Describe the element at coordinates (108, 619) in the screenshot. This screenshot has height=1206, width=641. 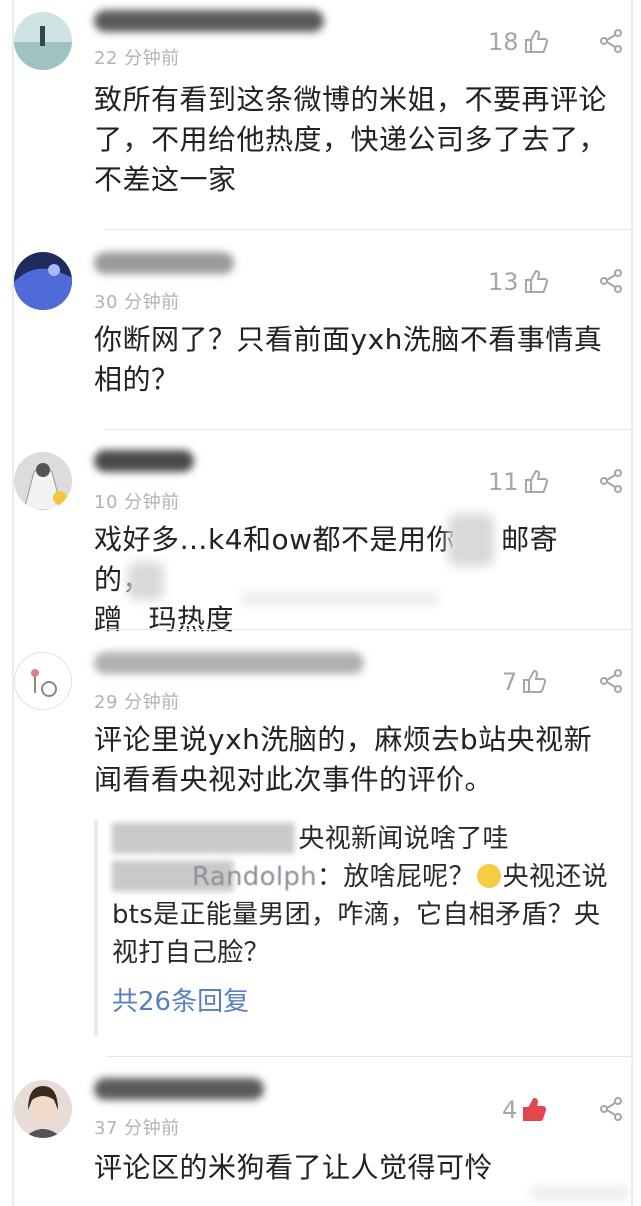
I see `comment-text-part: 蹭` at that location.